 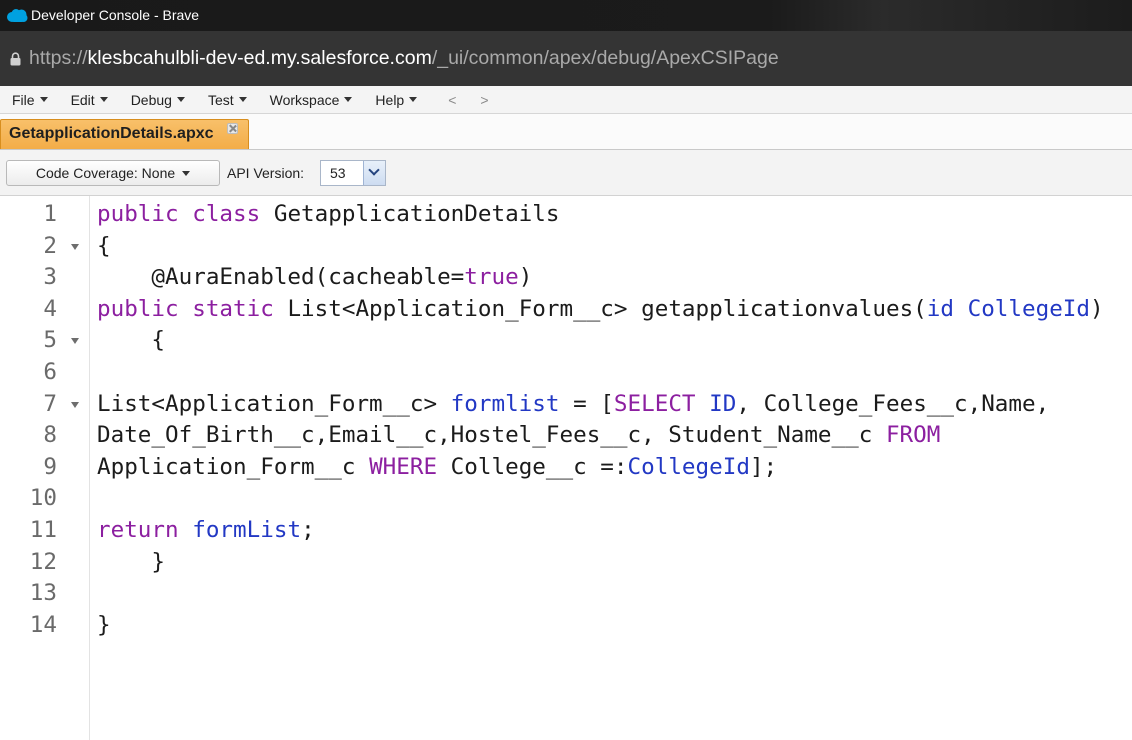 I want to click on code-token: id CollegeId, so click(x=1008, y=308).